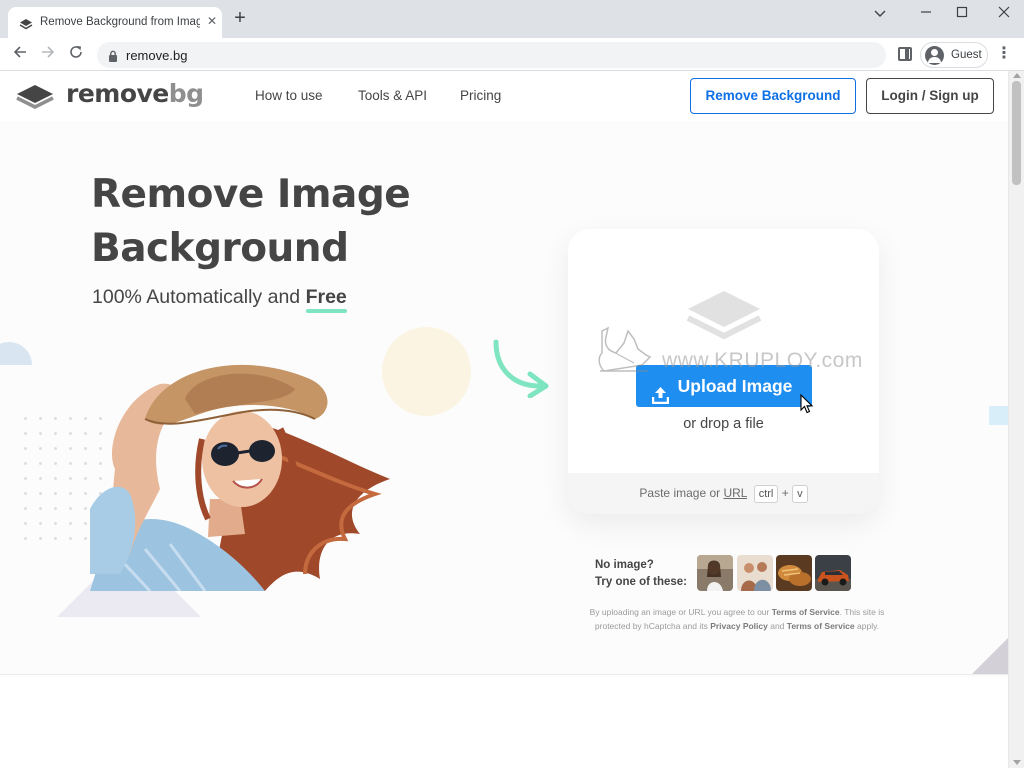 The height and width of the screenshot is (768, 1024). I want to click on browser-tab-bar: Remove Background from Image ✕ +, so click(512, 19).